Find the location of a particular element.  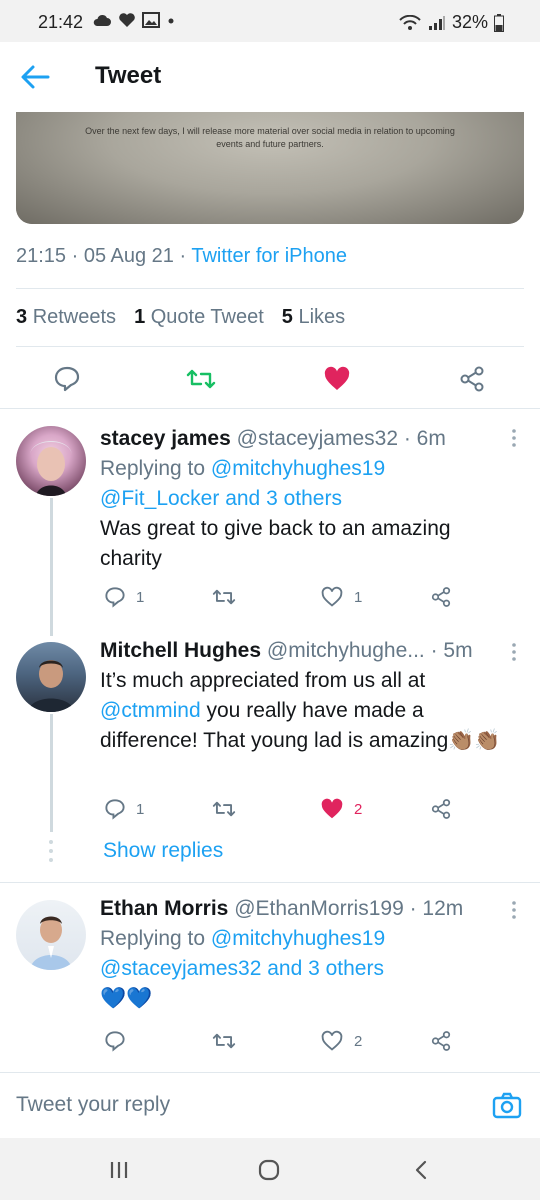

thread-dots is located at coordinates (51, 851).